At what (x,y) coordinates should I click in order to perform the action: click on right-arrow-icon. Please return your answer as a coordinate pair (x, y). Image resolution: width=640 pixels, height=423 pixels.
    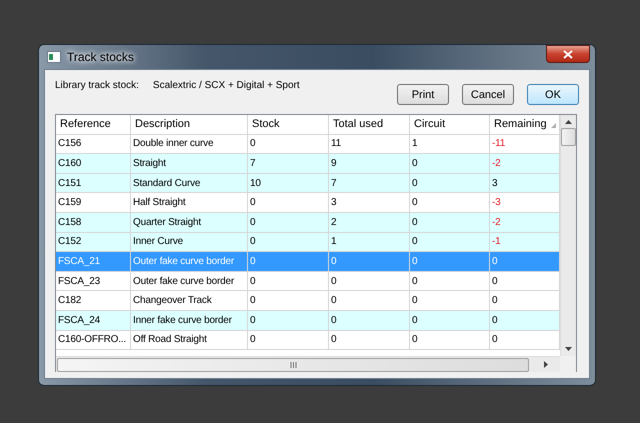
    Looking at the image, I should click on (546, 364).